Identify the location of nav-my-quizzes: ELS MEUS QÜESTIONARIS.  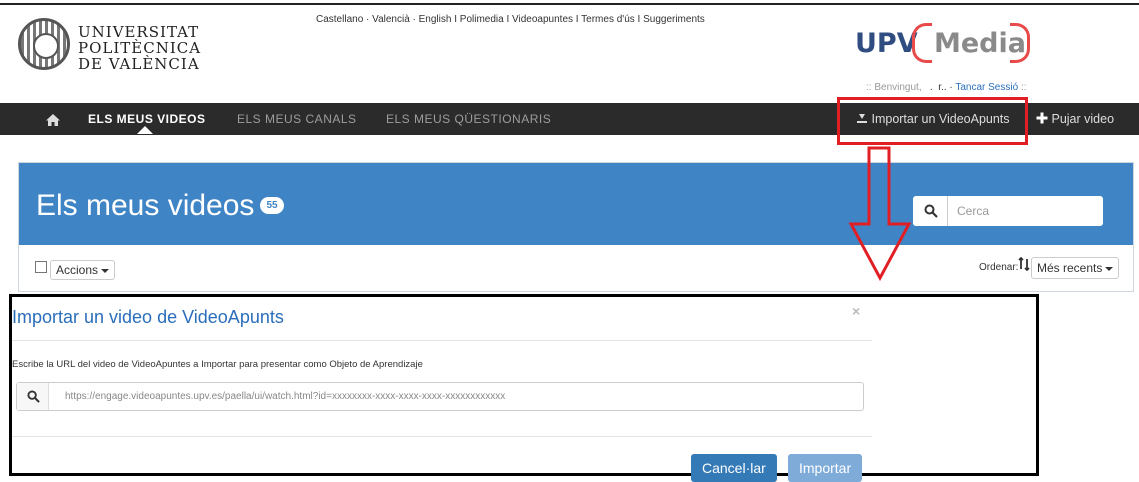
(468, 119).